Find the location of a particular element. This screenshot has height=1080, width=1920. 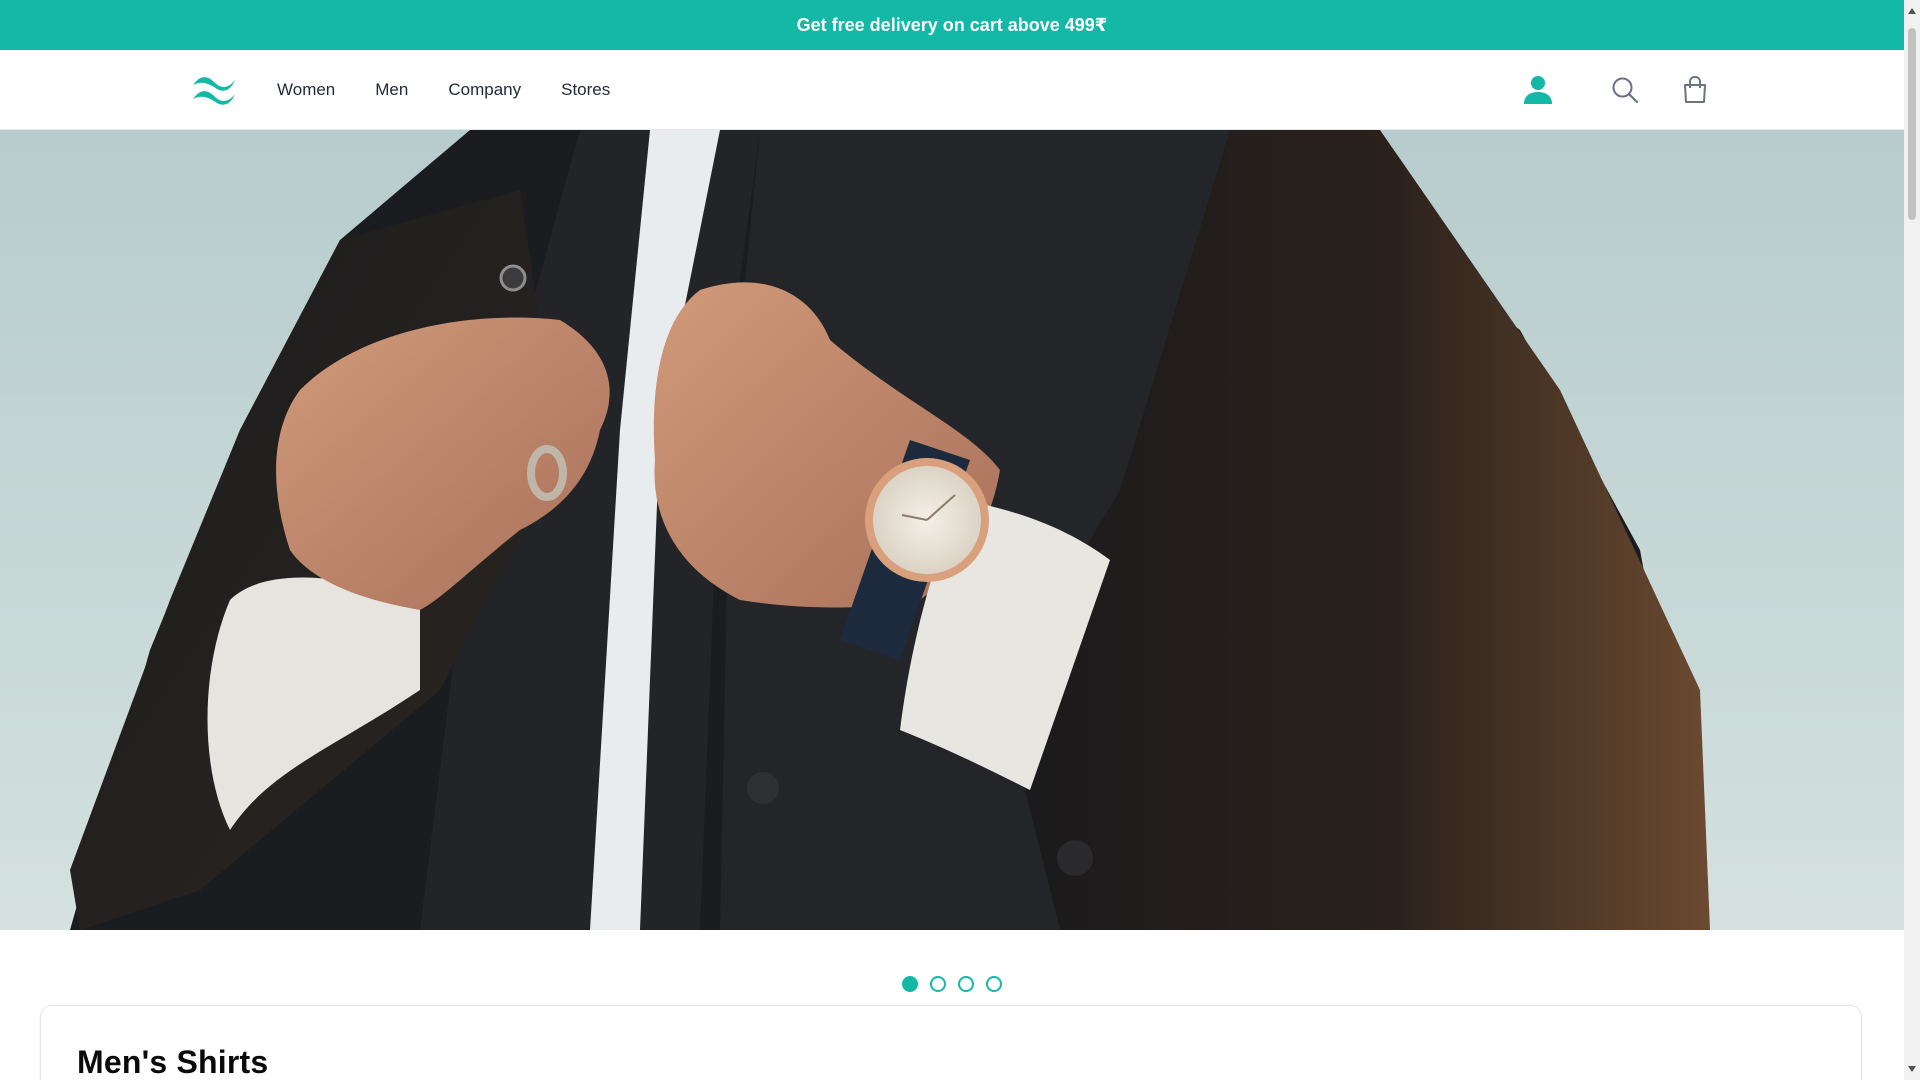

announcement-text: Get free delivery on cart above 499₹ is located at coordinates (952, 24).